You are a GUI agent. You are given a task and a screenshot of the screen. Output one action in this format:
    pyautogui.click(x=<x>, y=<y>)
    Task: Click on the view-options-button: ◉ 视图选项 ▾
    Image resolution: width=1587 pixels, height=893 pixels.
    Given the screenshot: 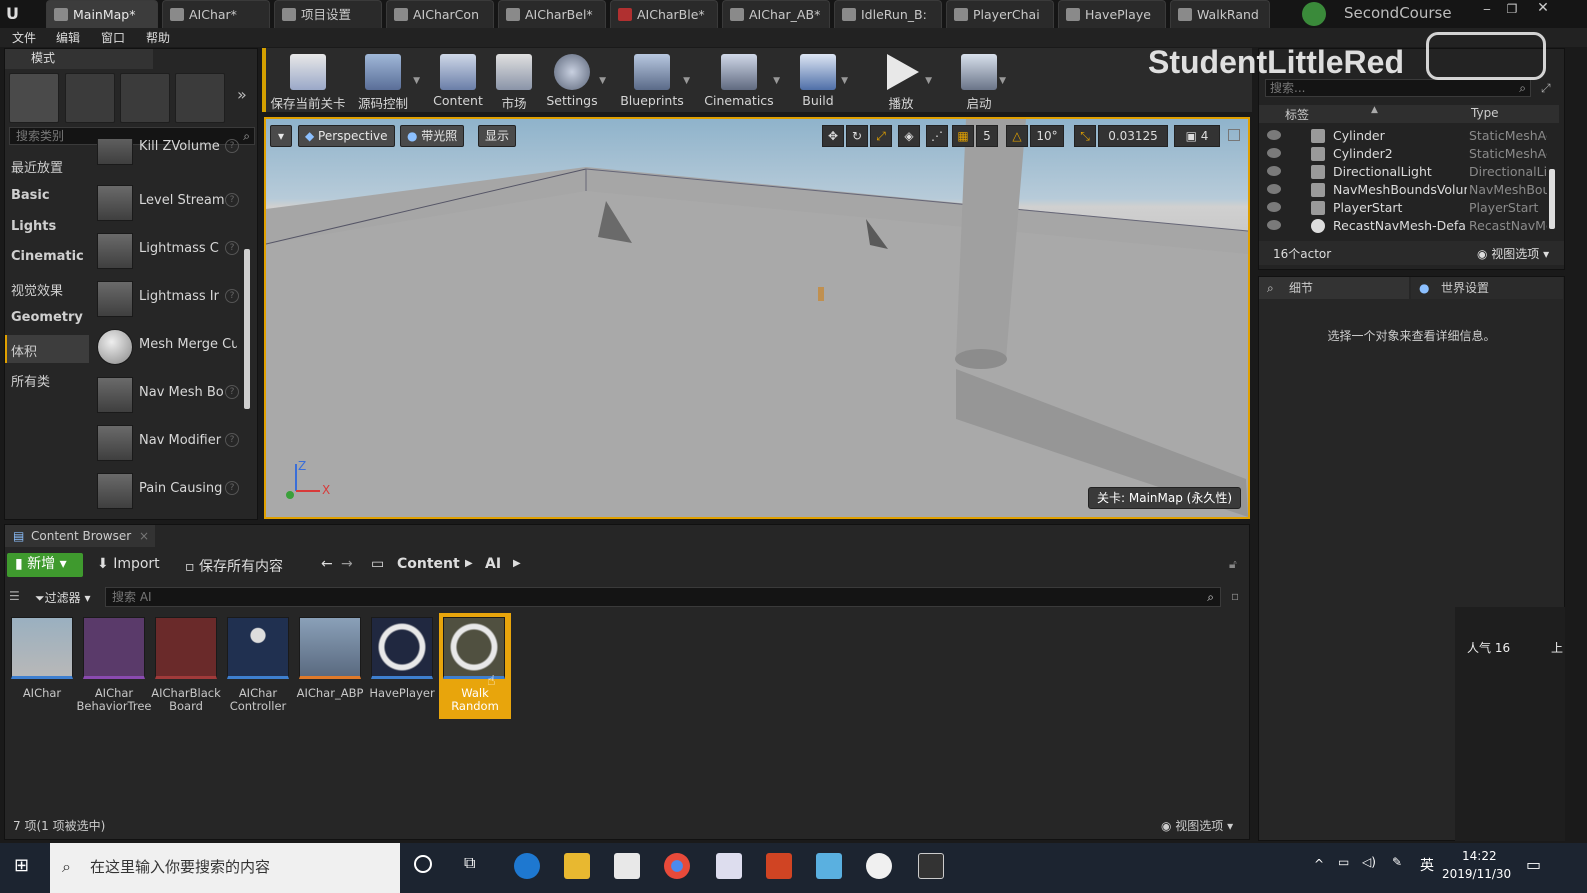 What is the action you would take?
    pyautogui.click(x=1197, y=825)
    